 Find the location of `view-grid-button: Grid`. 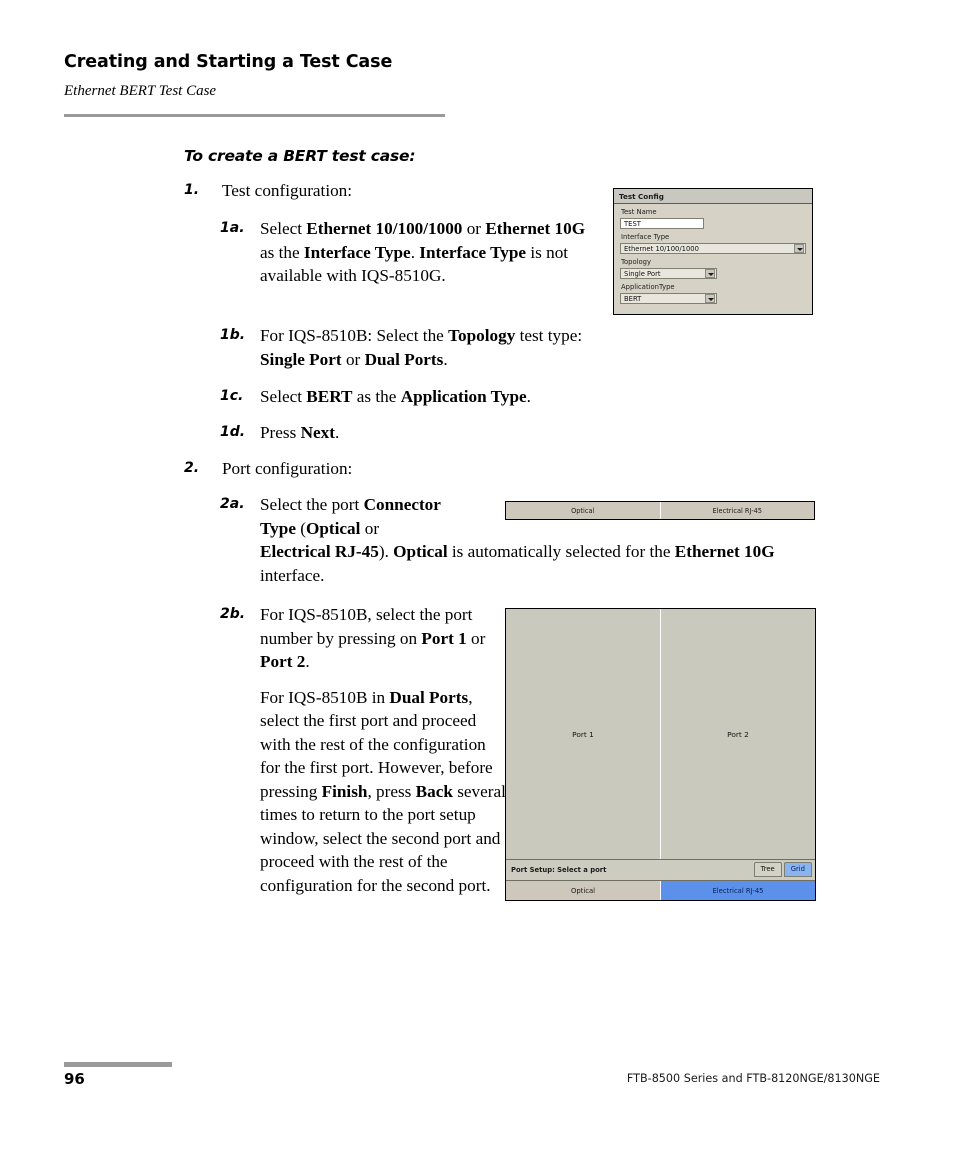

view-grid-button: Grid is located at coordinates (797, 869).